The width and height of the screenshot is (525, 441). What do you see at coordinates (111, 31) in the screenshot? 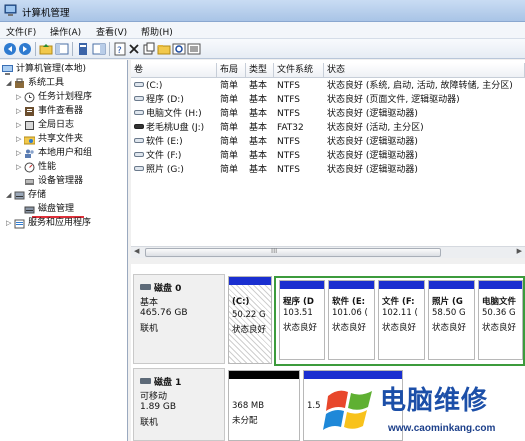
I see `menu-view: 查看(V)` at bounding box center [111, 31].